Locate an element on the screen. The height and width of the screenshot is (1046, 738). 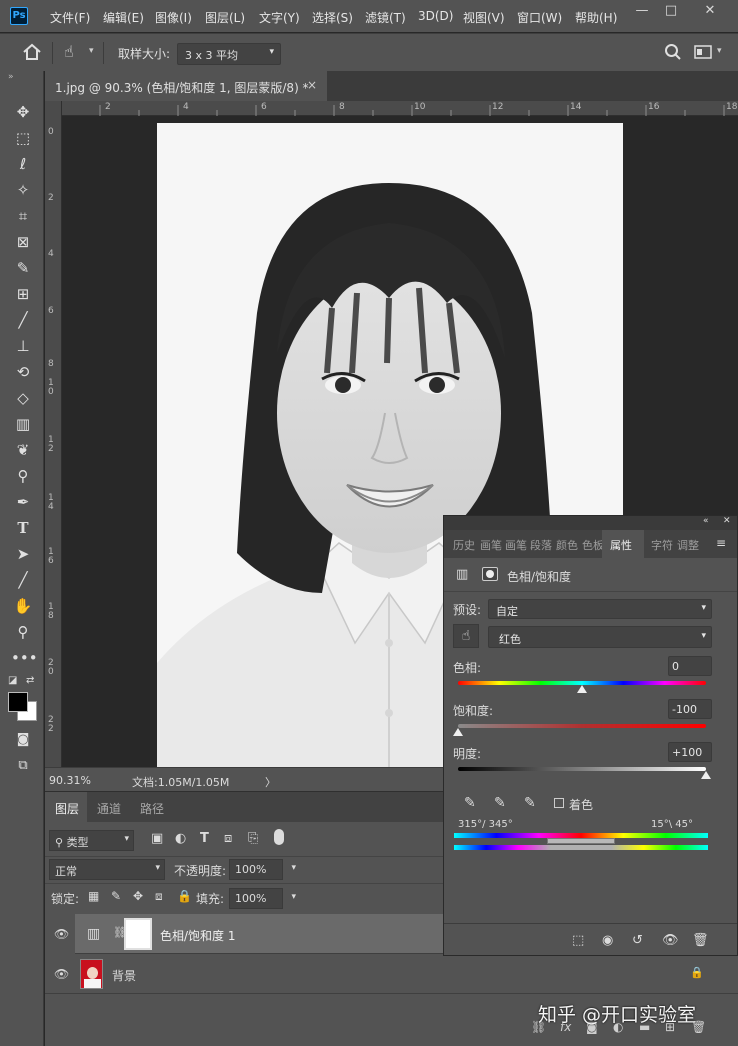
eyedropper-icon: ✎ is located at coordinates (470, 803).